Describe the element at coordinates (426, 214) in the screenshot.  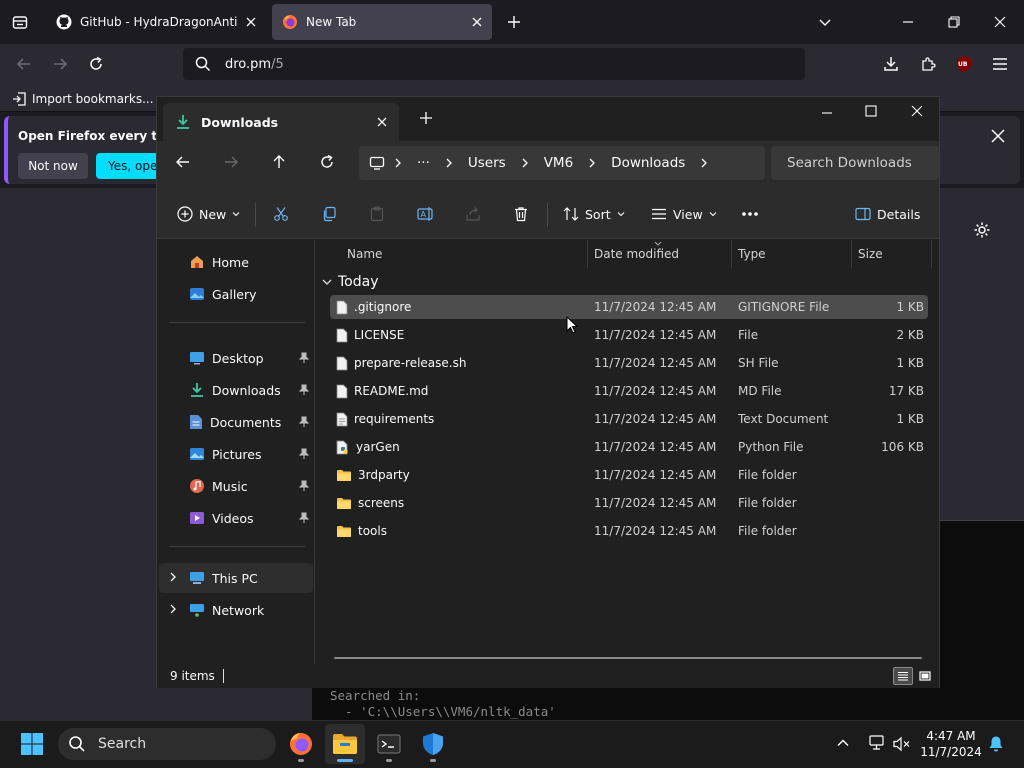
I see `rename-button: A` at that location.